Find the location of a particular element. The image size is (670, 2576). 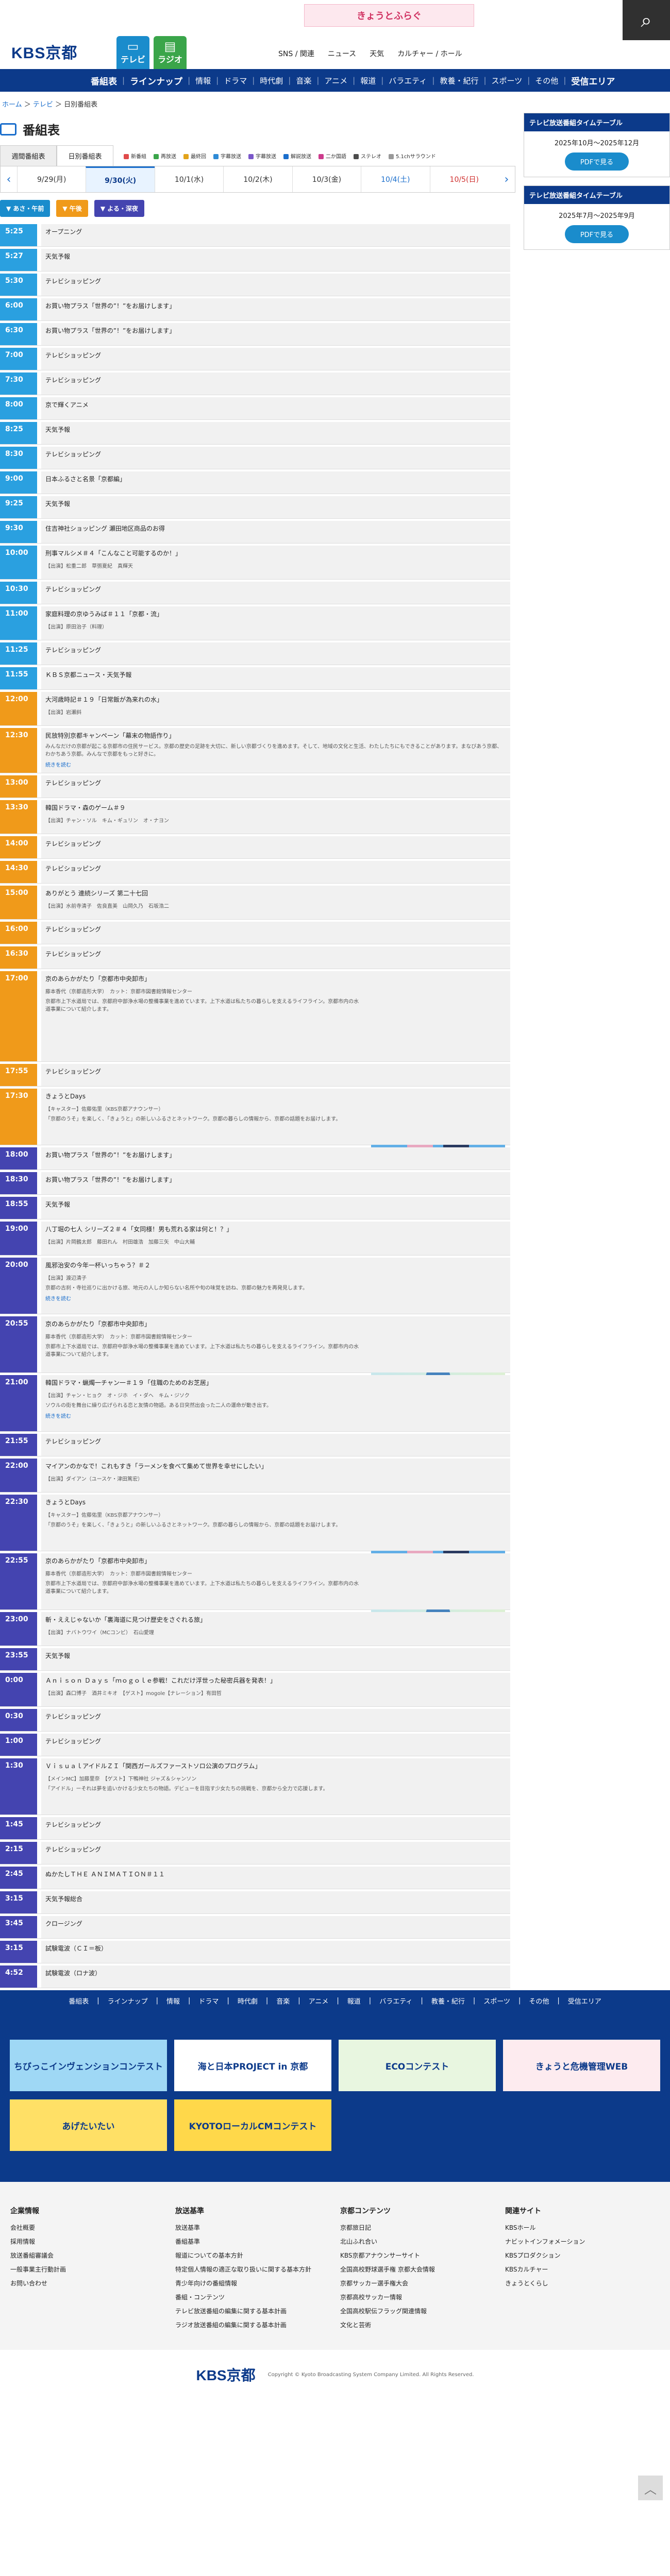

program-row: 14:30 テレビショッピング is located at coordinates (255, 872).